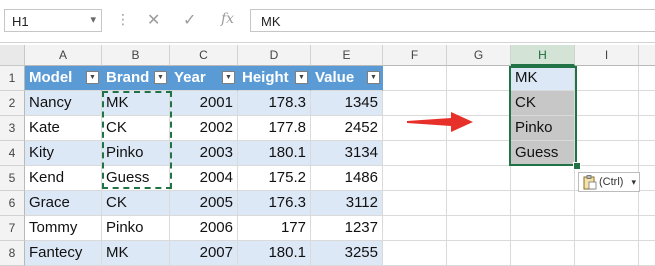  Describe the element at coordinates (204, 228) in the screenshot. I see `table-cell: 2006` at that location.